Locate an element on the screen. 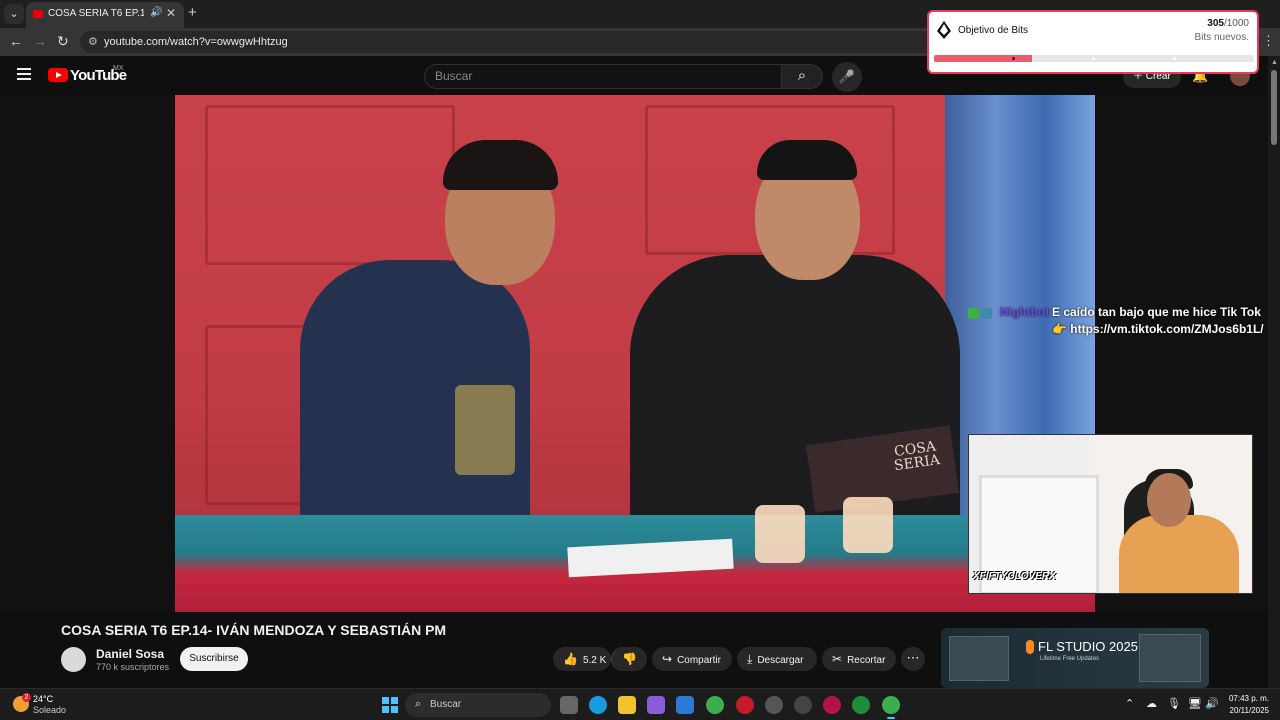  share-icon: ↪ is located at coordinates (667, 659).